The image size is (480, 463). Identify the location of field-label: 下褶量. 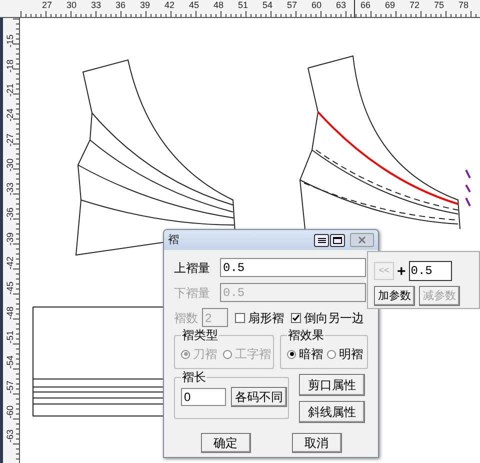
(192, 293).